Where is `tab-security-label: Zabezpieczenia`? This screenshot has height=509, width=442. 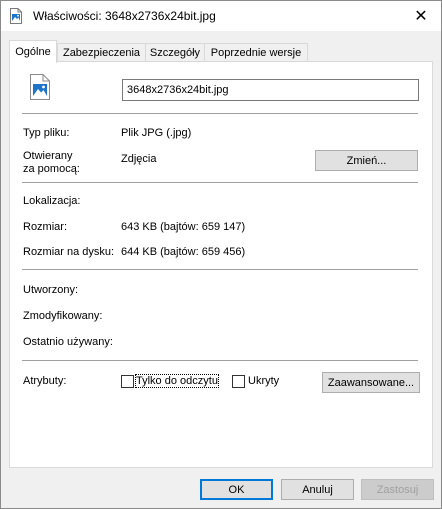 tab-security-label: Zabezpieczenia is located at coordinates (101, 52).